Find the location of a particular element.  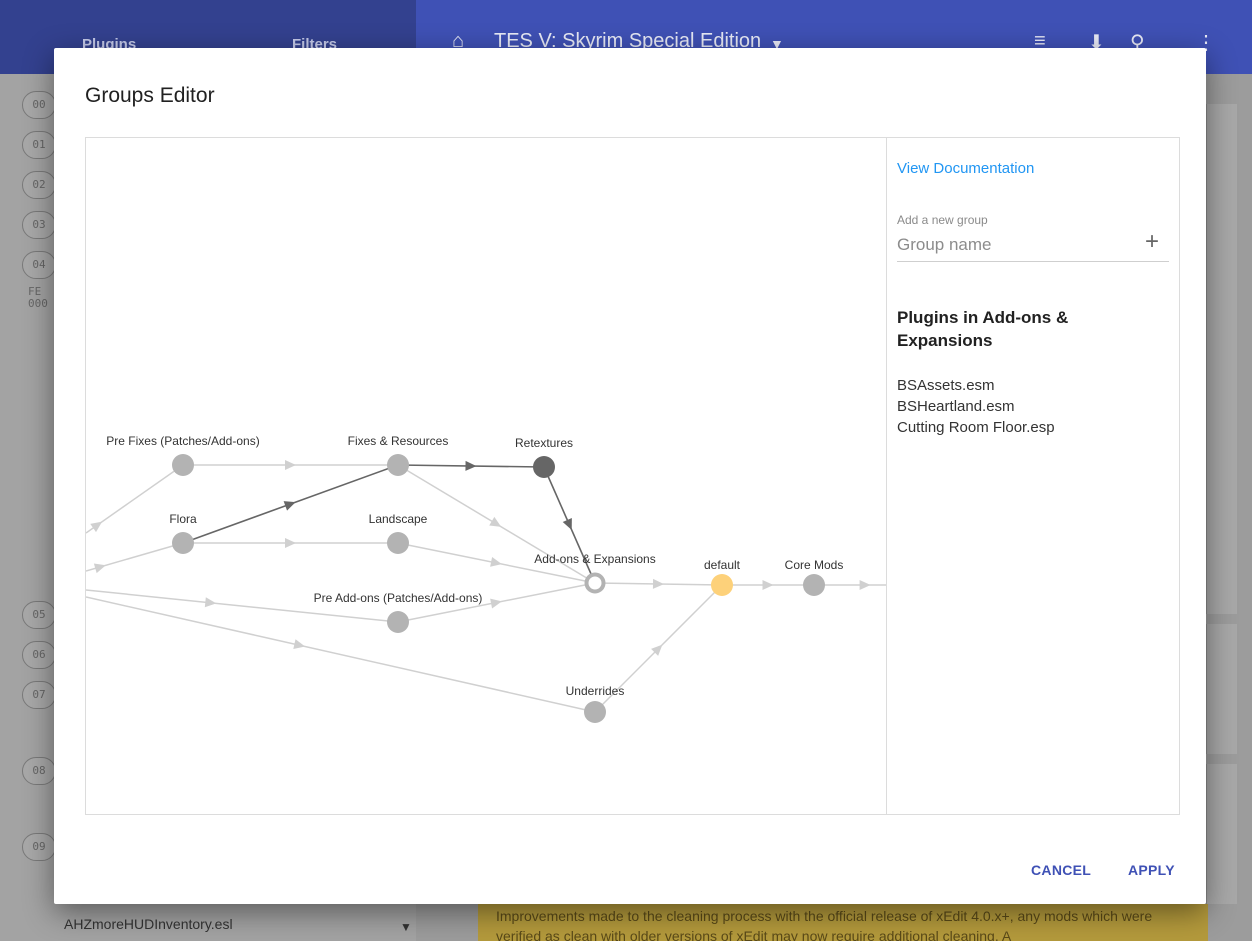

graph-node-label: default is located at coordinates (722, 565).